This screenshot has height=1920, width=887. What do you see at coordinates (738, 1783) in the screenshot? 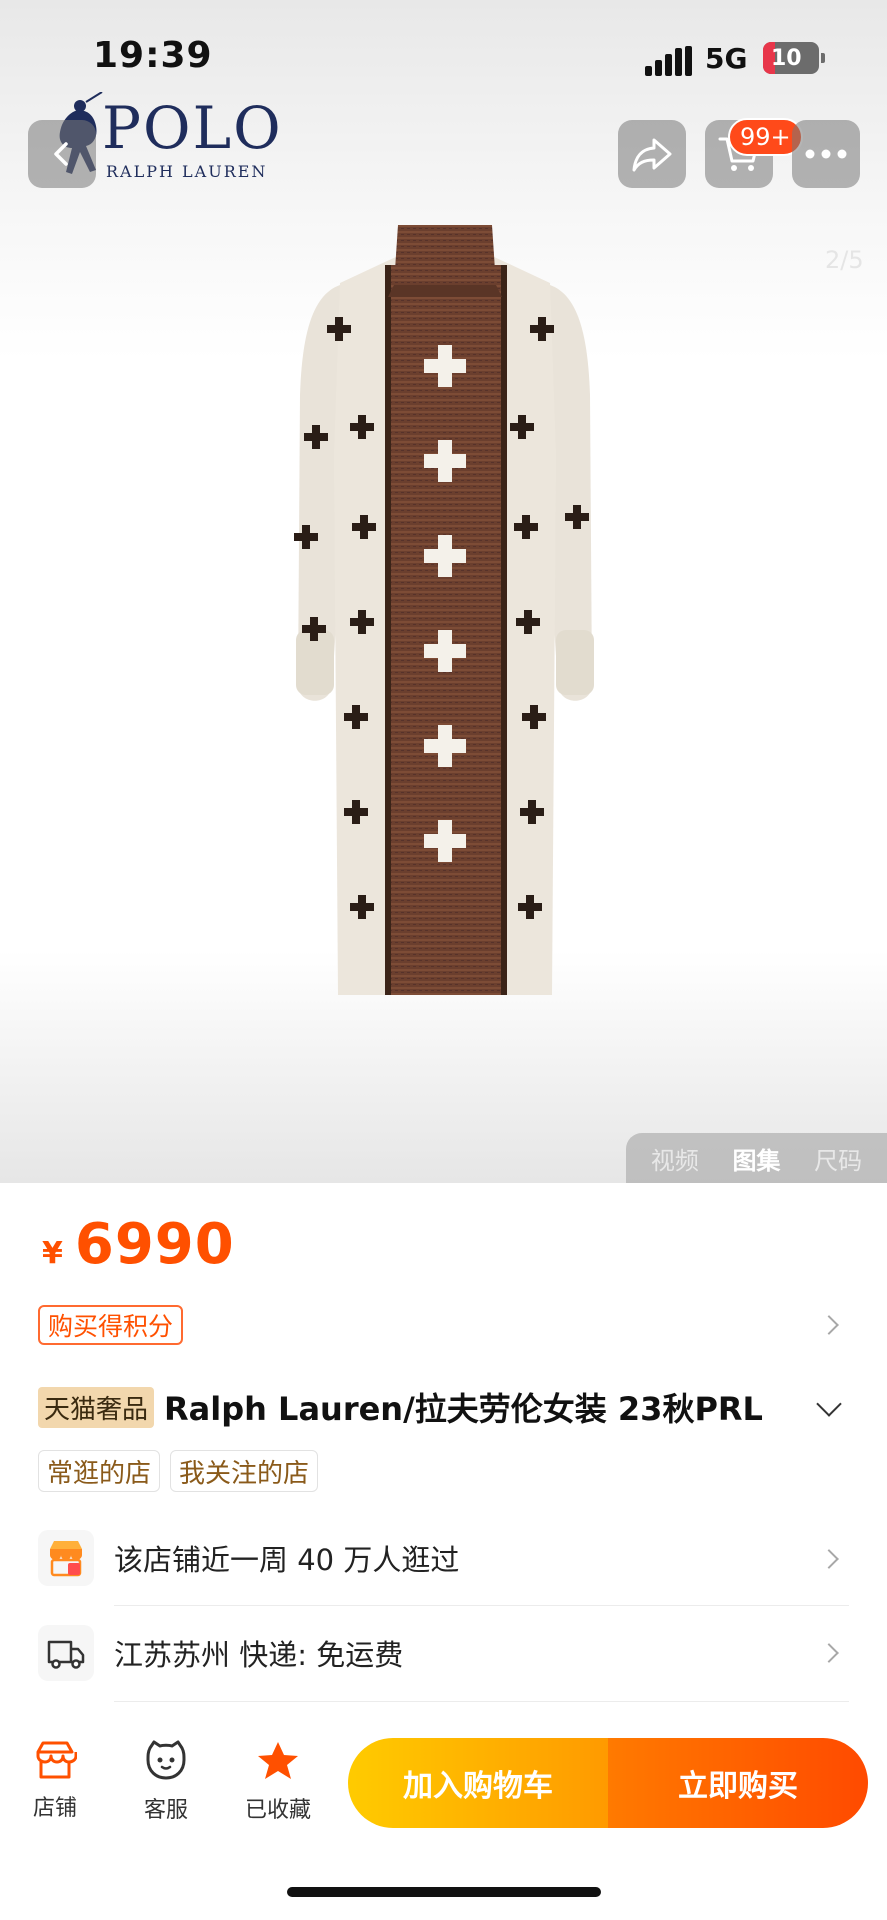
I see `buy-now-button: 立即购买` at bounding box center [738, 1783].